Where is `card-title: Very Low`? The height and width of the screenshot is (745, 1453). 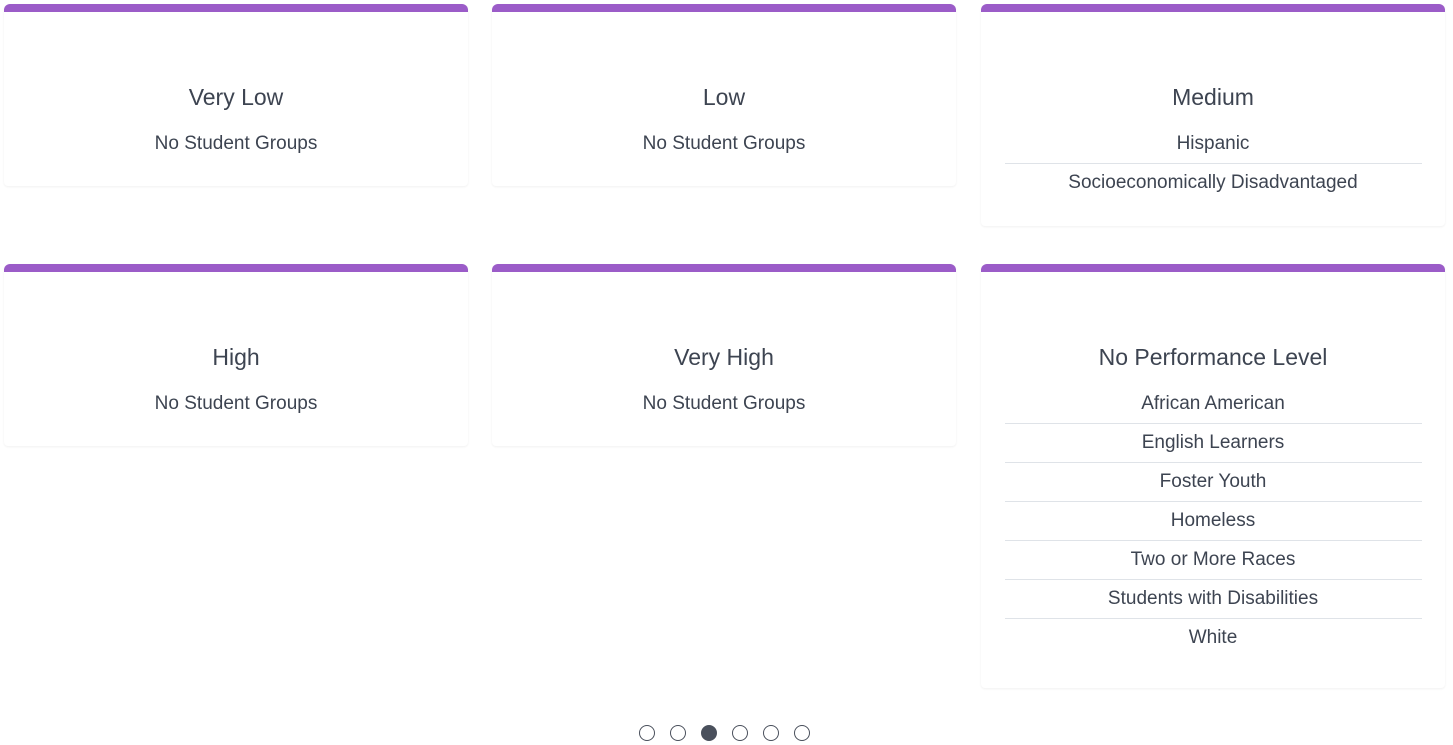 card-title: Very Low is located at coordinates (236, 97).